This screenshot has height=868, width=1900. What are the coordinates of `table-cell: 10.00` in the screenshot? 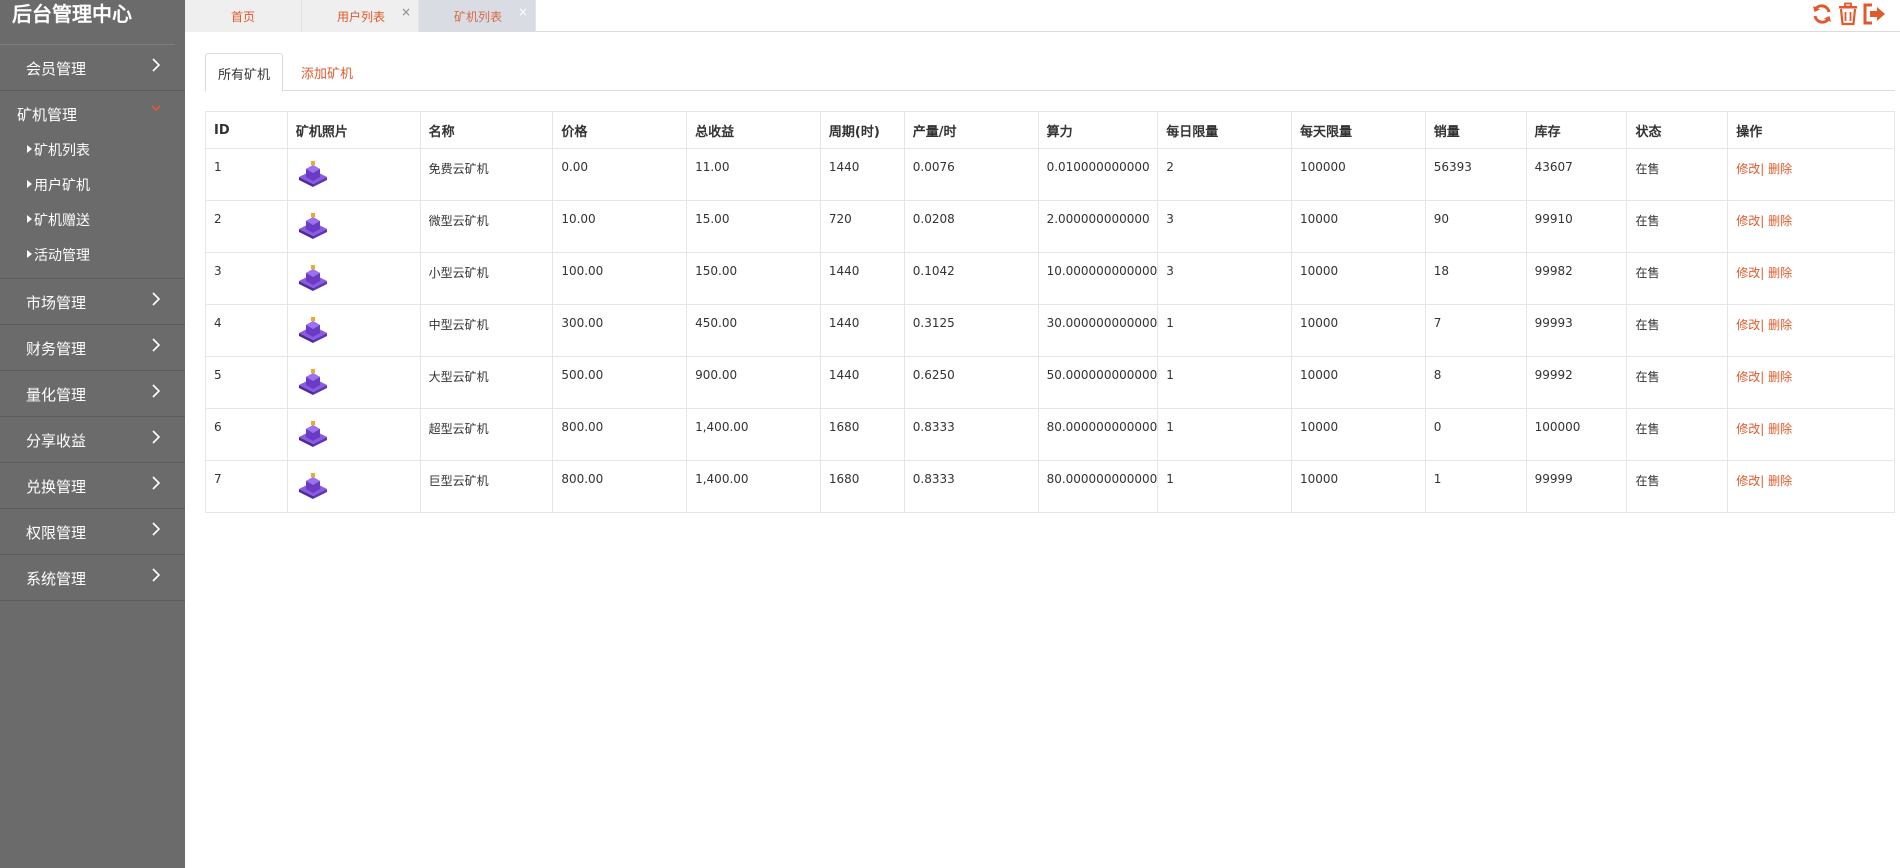 It's located at (620, 226).